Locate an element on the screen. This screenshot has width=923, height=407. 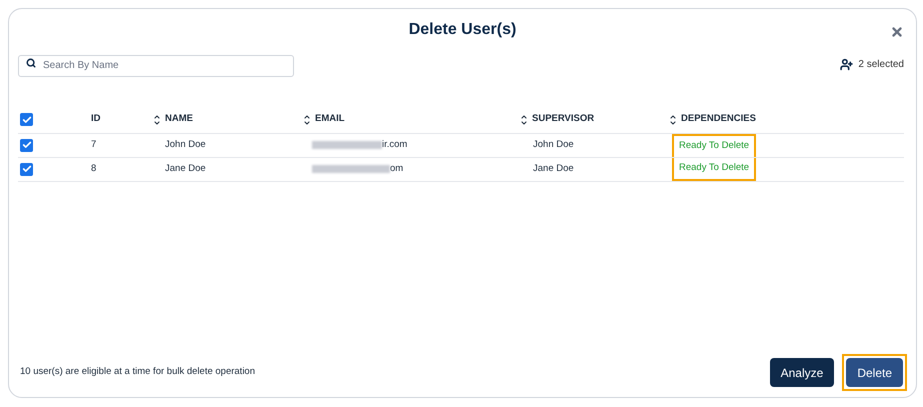
column-header: ID is located at coordinates (95, 119).